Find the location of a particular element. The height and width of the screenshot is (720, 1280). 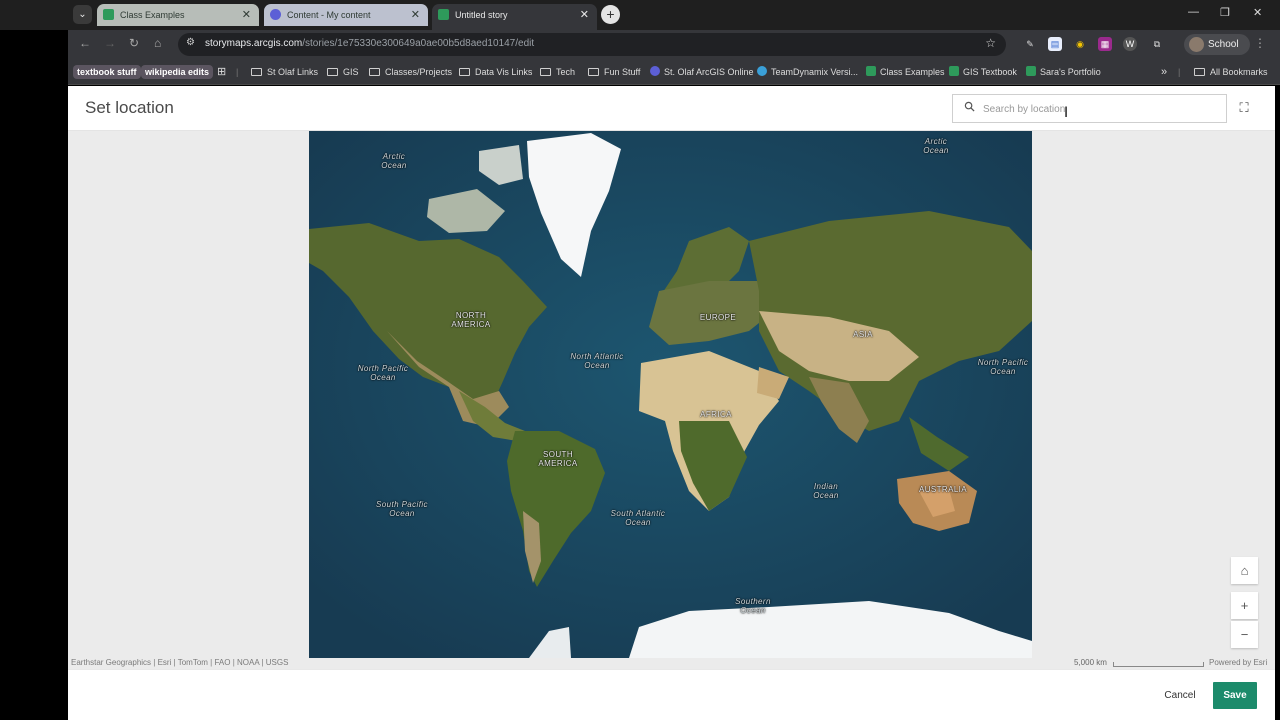

label-south-america: SOUTH AMERICA is located at coordinates (558, 459).